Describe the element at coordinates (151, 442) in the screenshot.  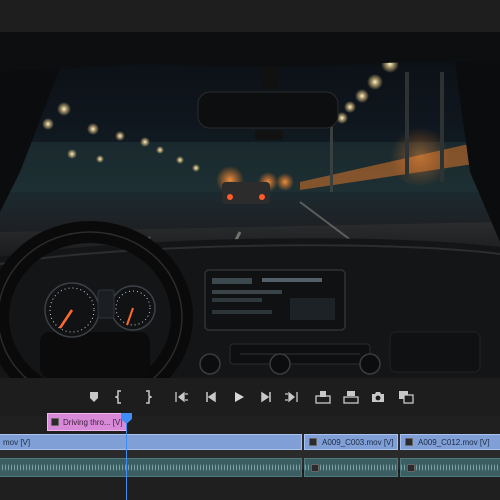
I see `video-clip: mov [V]` at that location.